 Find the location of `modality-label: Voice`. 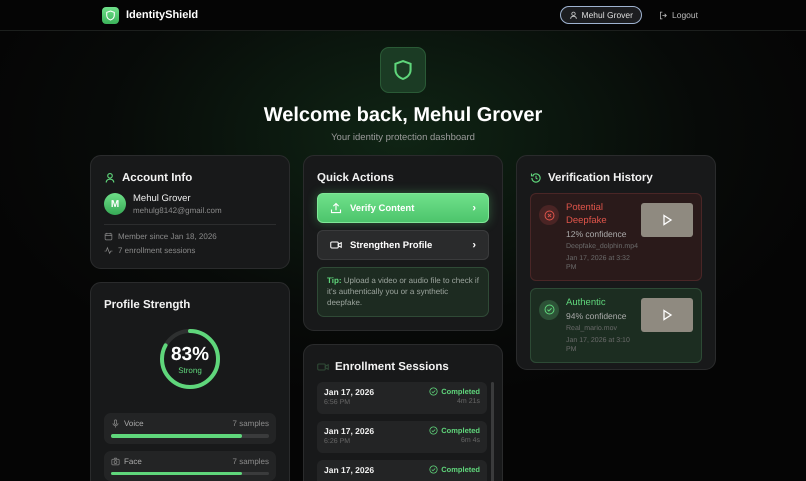

modality-label: Voice is located at coordinates (134, 423).